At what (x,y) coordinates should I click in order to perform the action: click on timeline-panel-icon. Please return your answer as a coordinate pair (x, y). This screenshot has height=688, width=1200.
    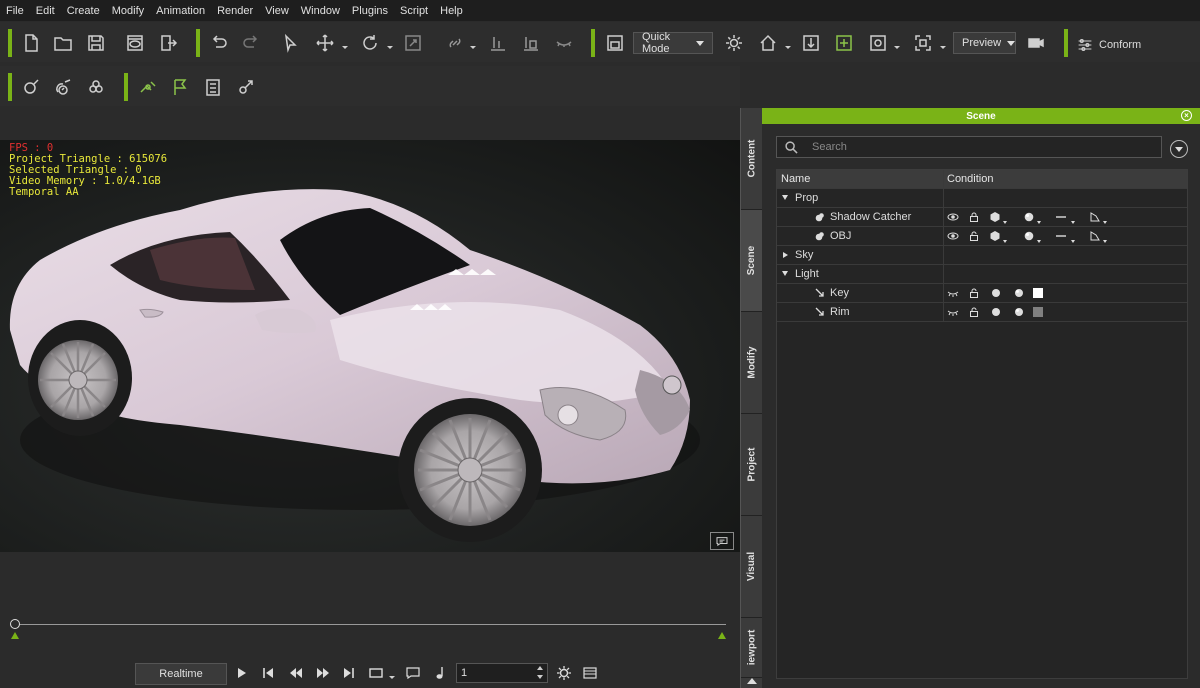
    Looking at the image, I should click on (590, 673).